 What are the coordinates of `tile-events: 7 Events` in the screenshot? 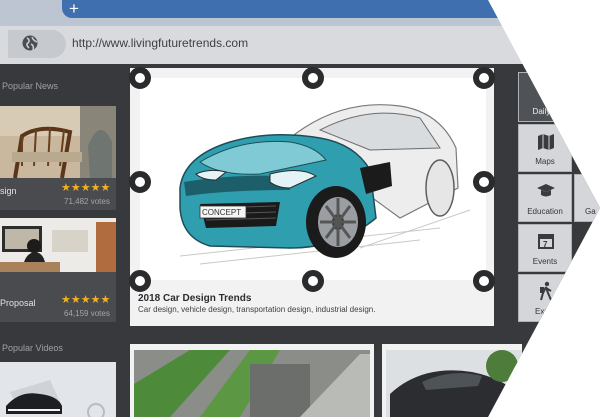 It's located at (545, 248).